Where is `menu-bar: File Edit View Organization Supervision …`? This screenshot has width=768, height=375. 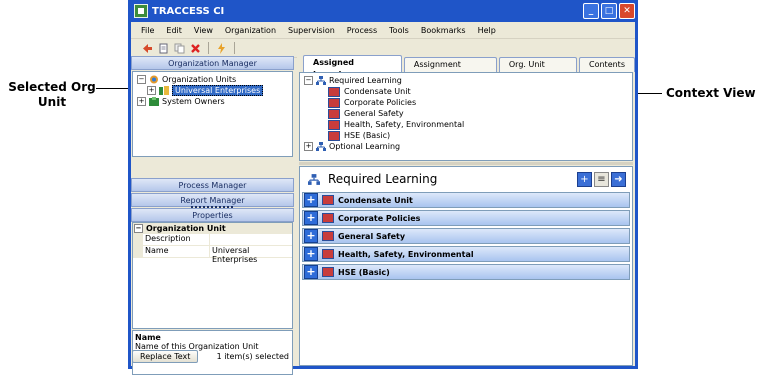 menu-bar: File Edit View Organization Supervision … is located at coordinates (383, 30).